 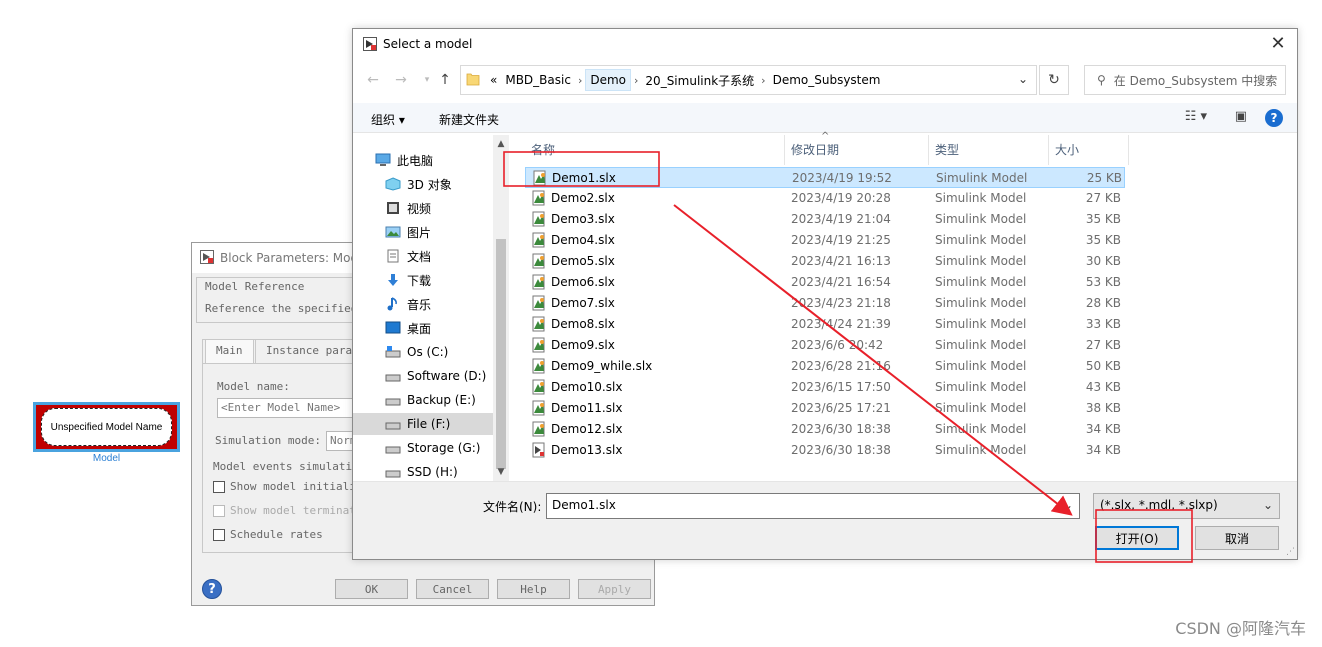 What do you see at coordinates (538, 80) in the screenshot?
I see `breadcrumb-mbd-basic: MBD_Basic` at bounding box center [538, 80].